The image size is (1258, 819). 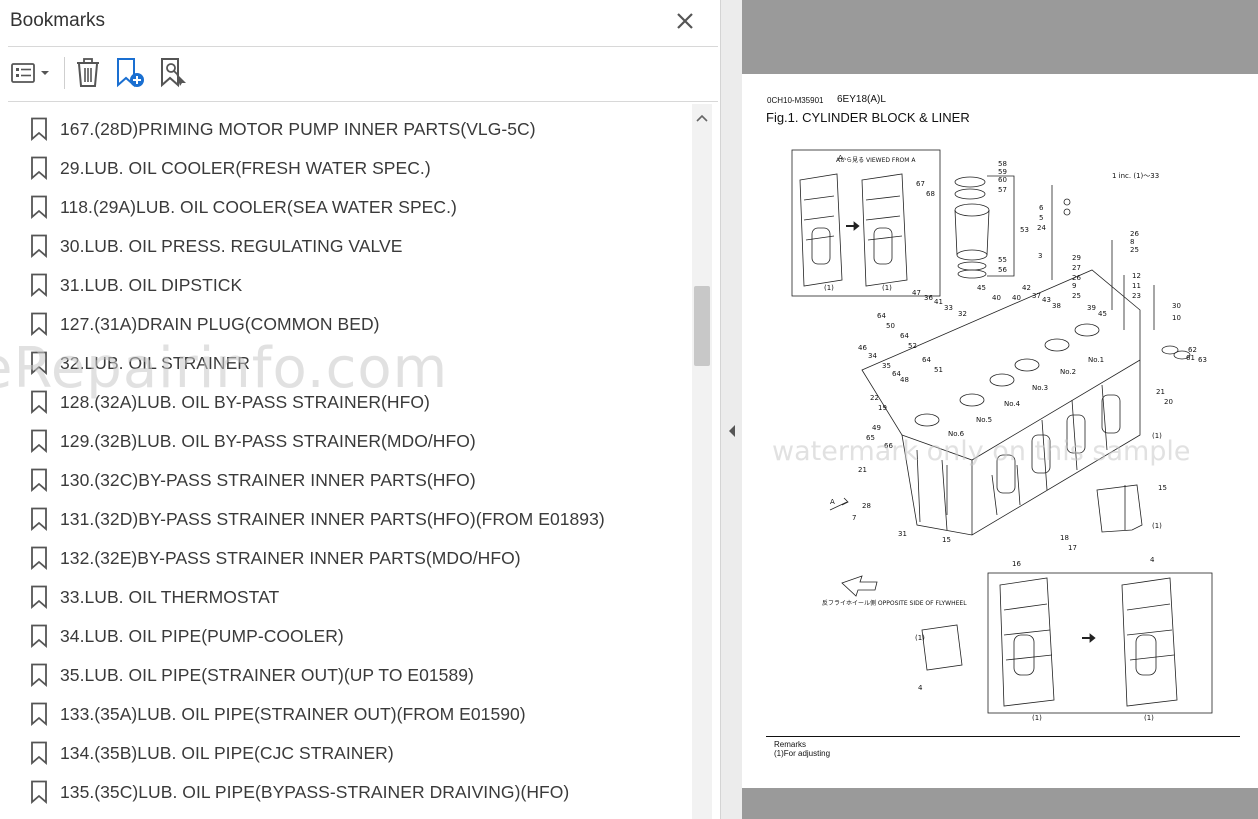 I want to click on svg-text: 12, so click(x=1136, y=276).